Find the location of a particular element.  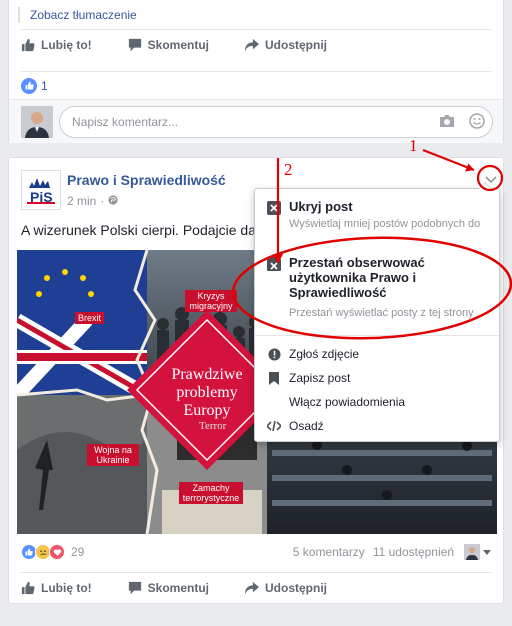

post-stats: 29 5 komentarzy 11 udostępnień is located at coordinates (256, 552).